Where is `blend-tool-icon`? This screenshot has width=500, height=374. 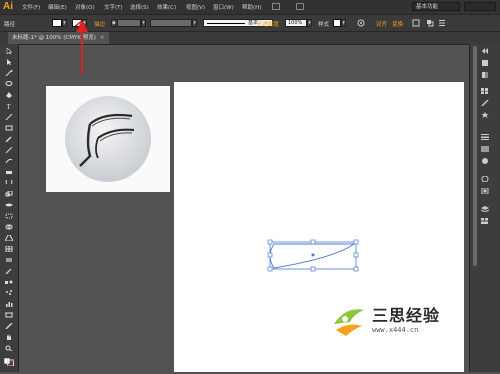 blend-tool-icon is located at coordinates (9, 282).